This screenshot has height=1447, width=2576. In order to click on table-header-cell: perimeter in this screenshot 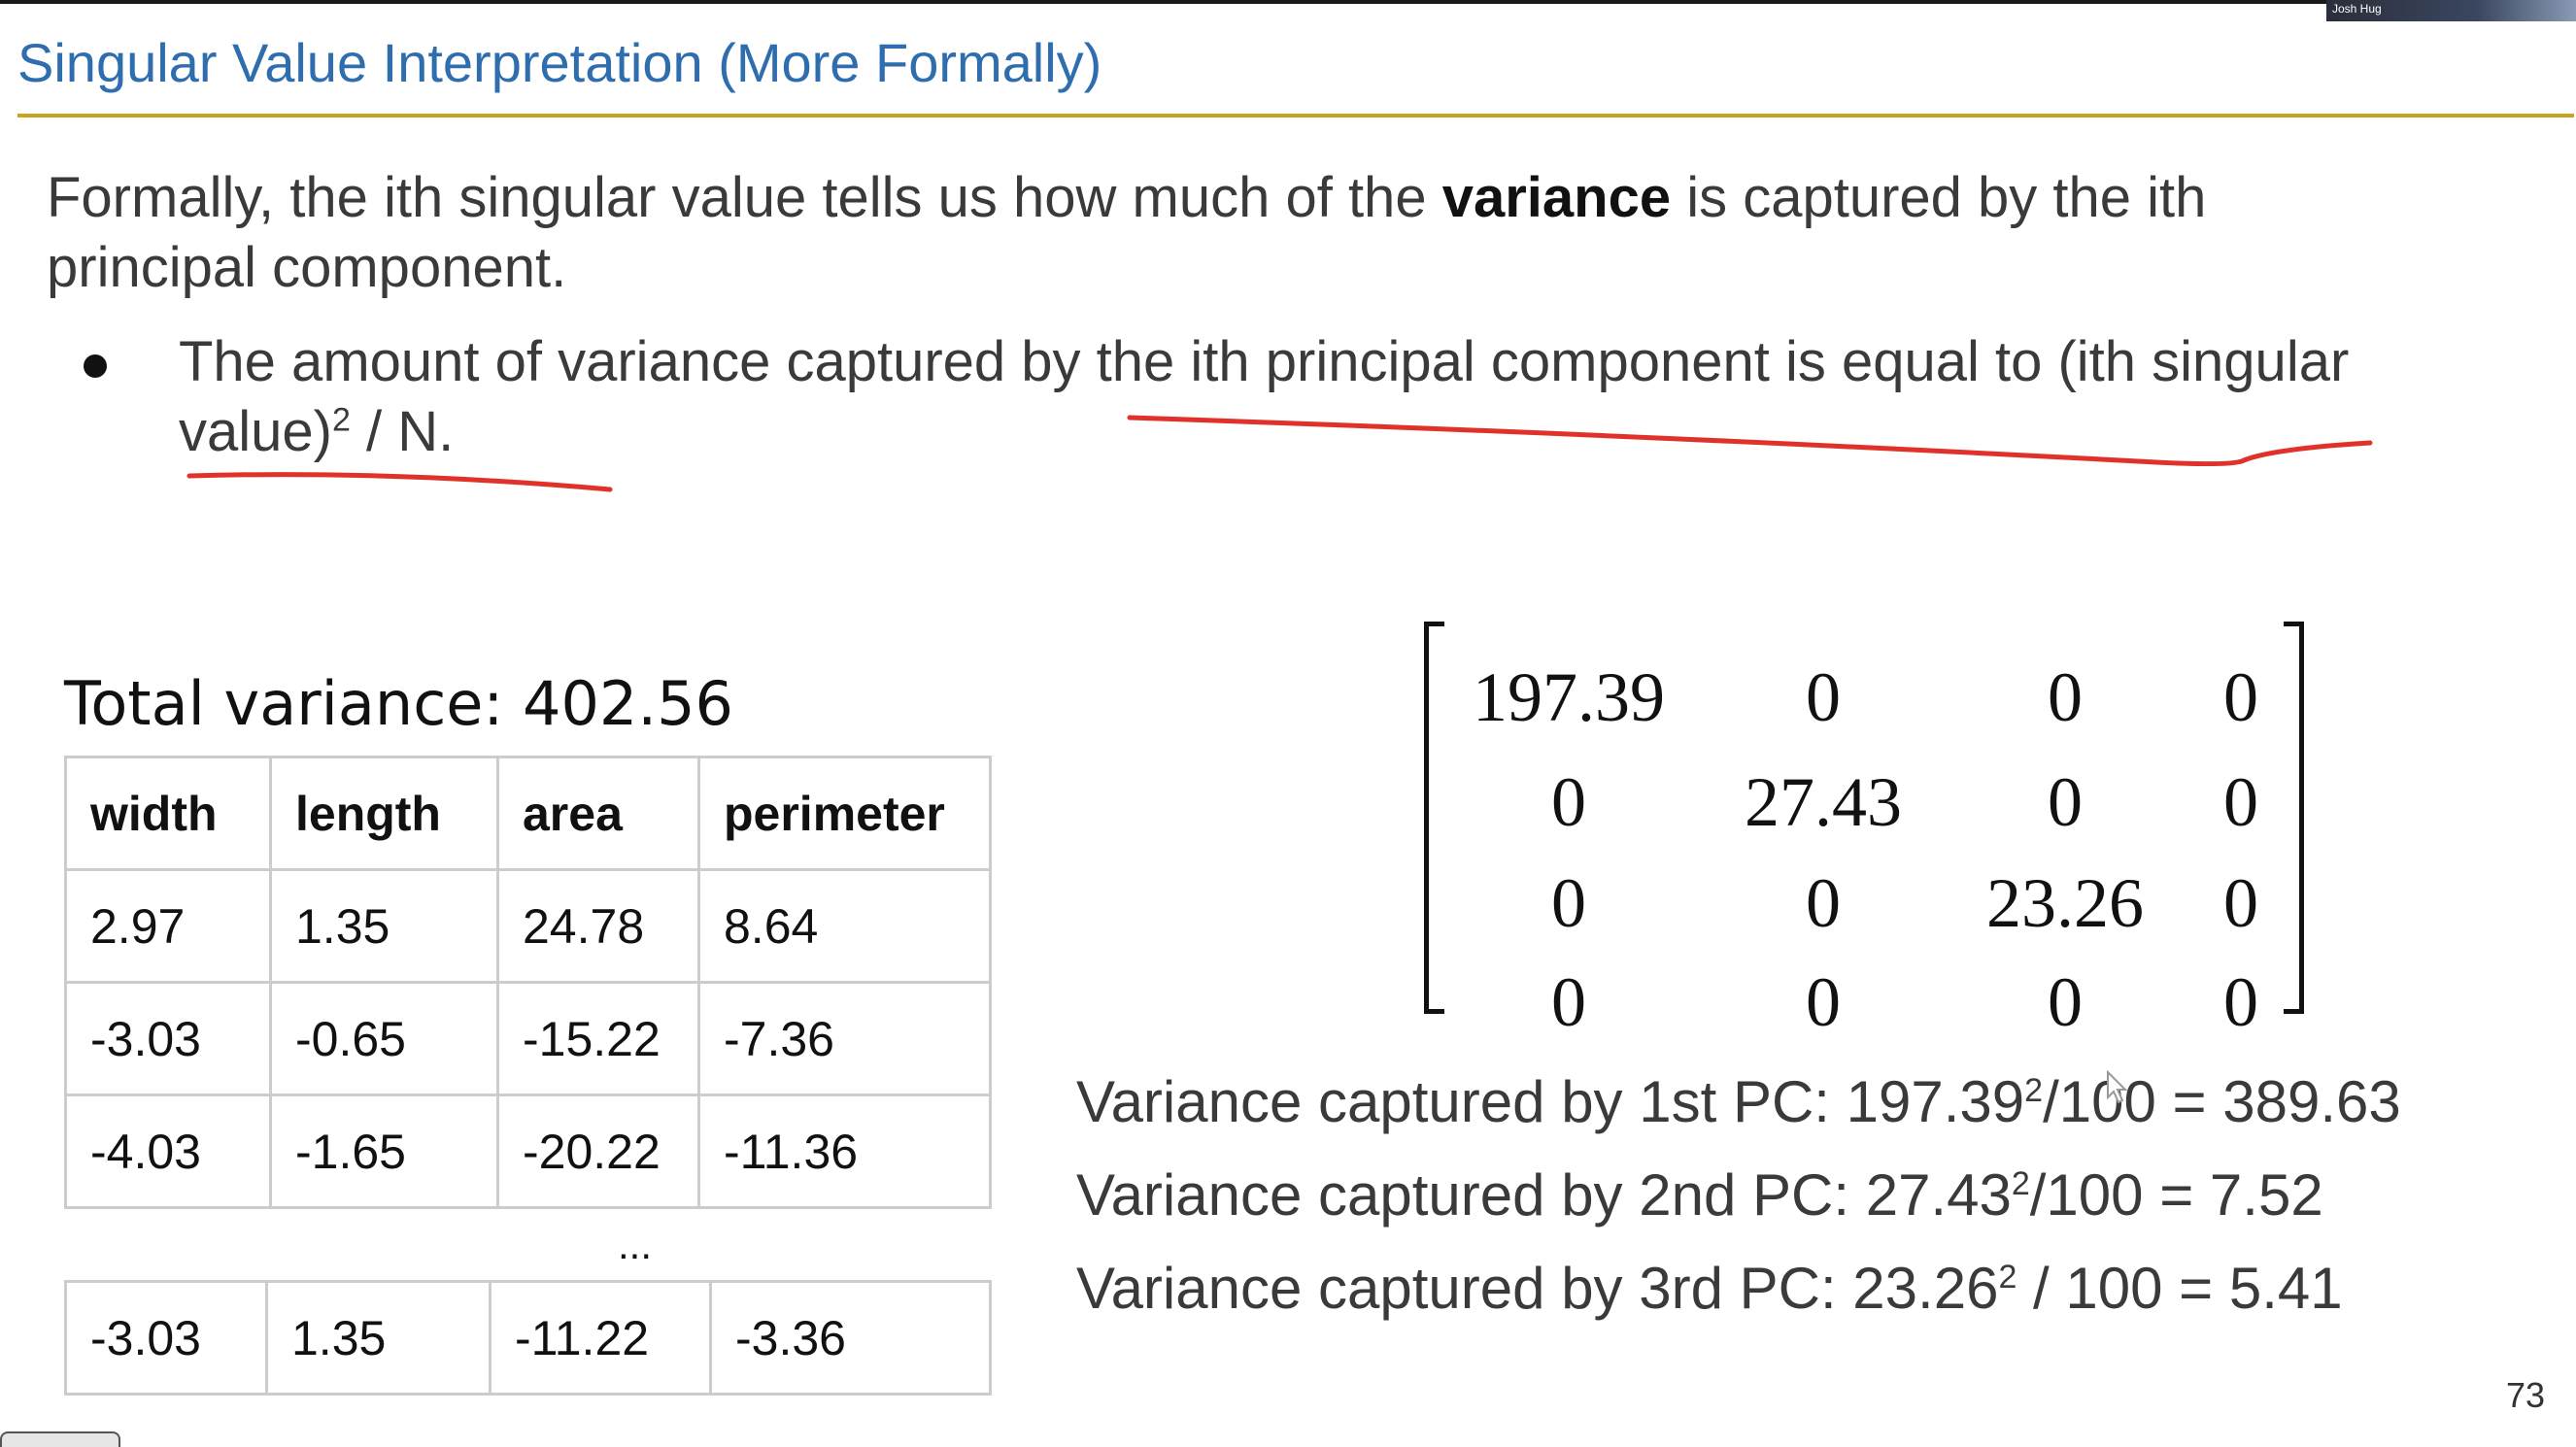, I will do `click(844, 813)`.